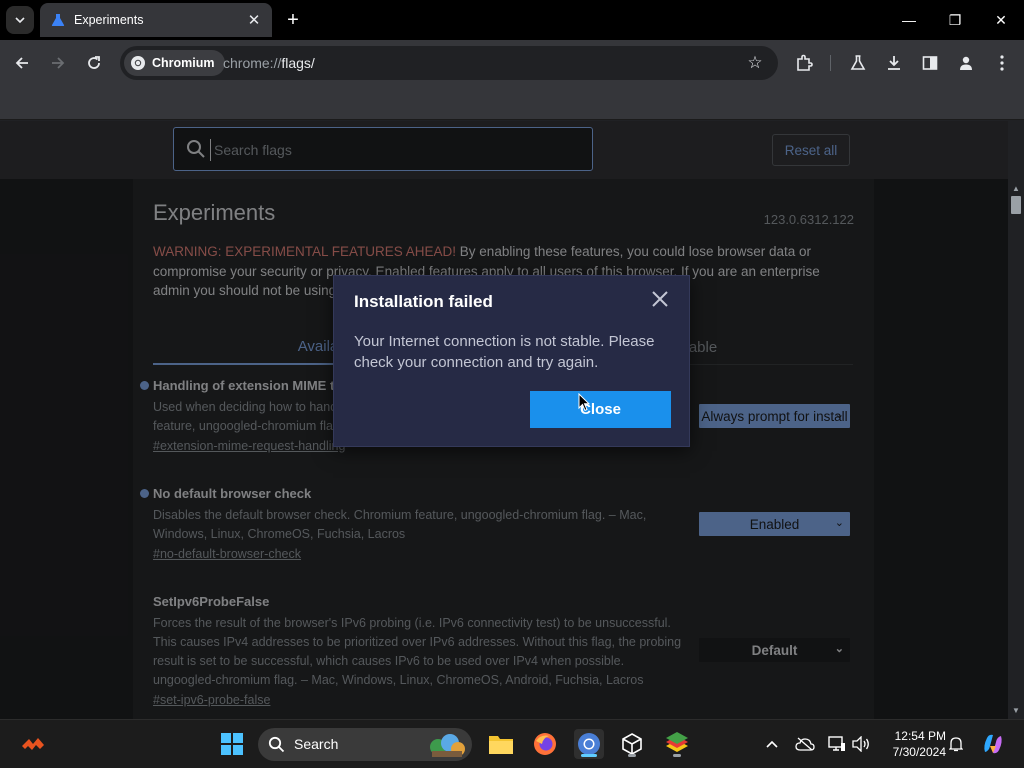  Describe the element at coordinates (449, 63) in the screenshot. I see `address-bar: Chromium chrome://flags/ ☆` at that location.